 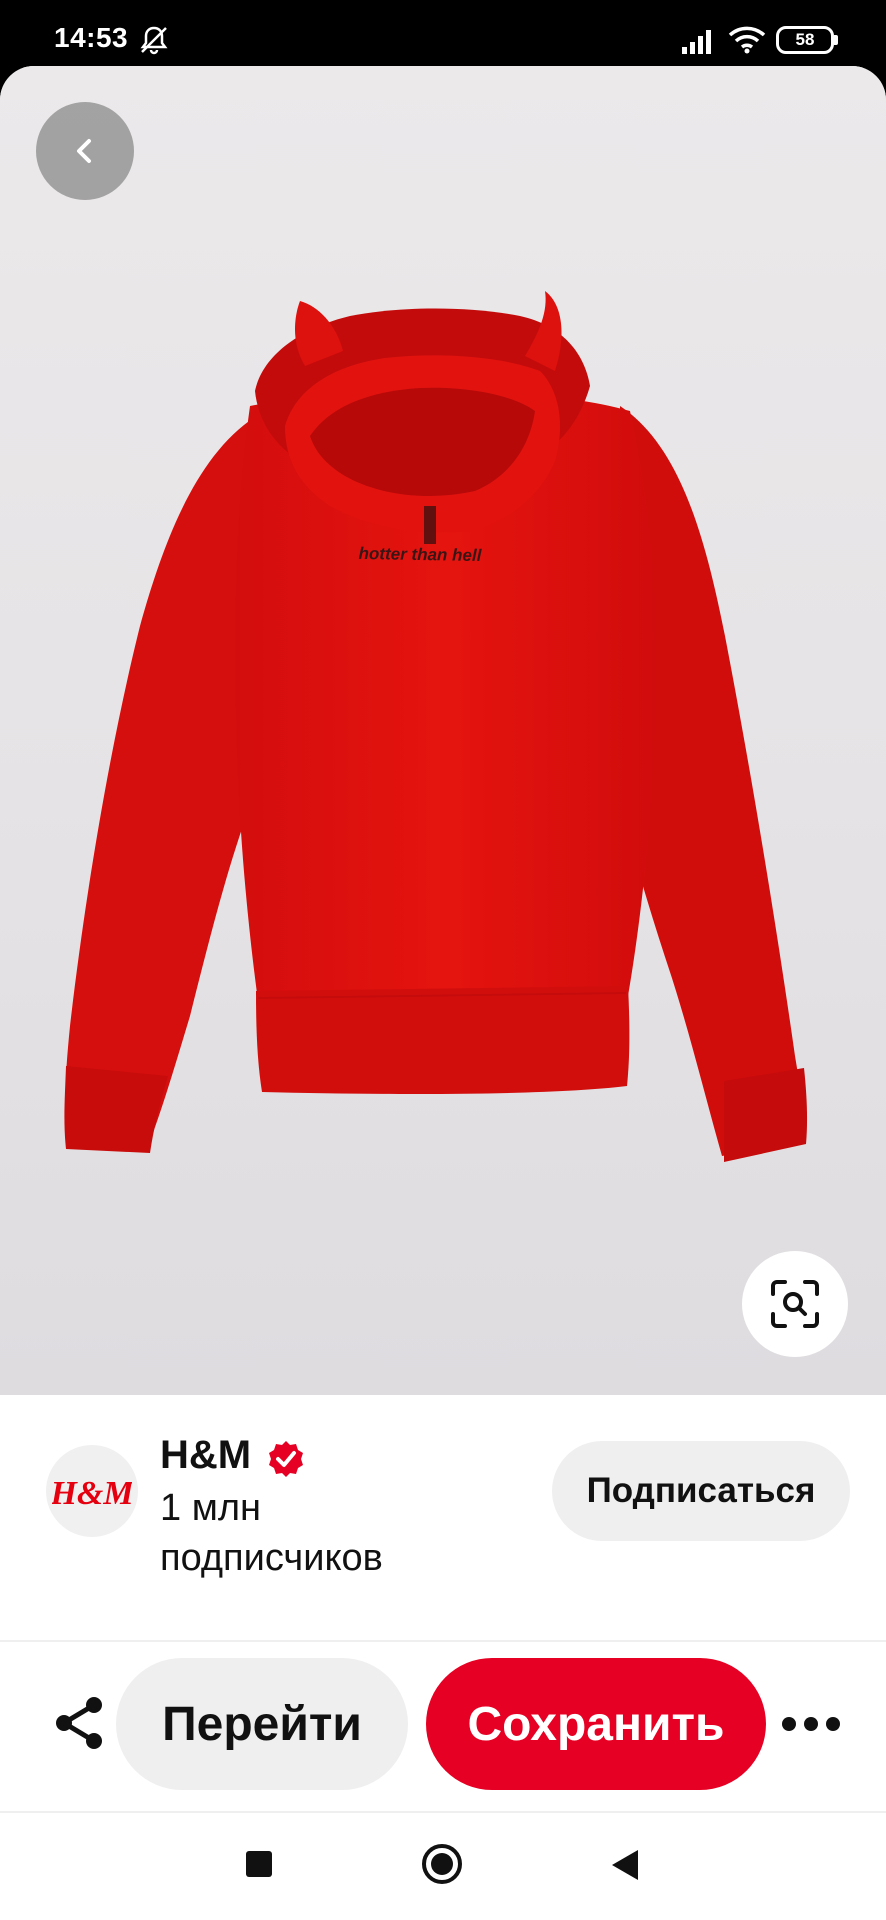 What do you see at coordinates (271, 1533) in the screenshot?
I see `follower-count: 1 млн подписчиков` at bounding box center [271, 1533].